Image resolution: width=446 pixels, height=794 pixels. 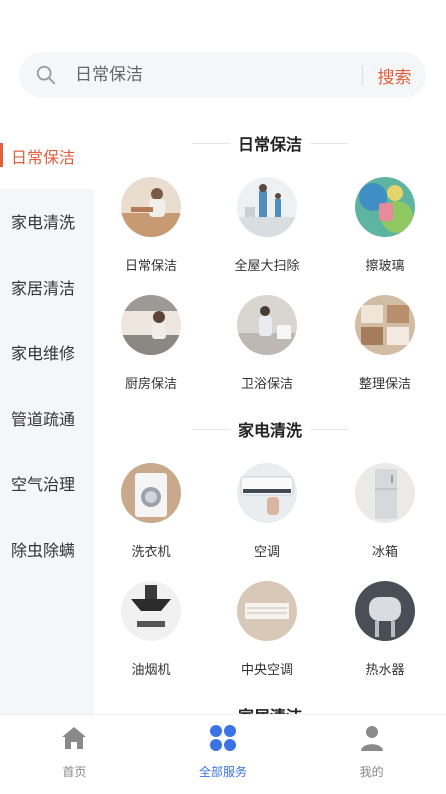 I want to click on organizing-photo, so click(x=385, y=325).